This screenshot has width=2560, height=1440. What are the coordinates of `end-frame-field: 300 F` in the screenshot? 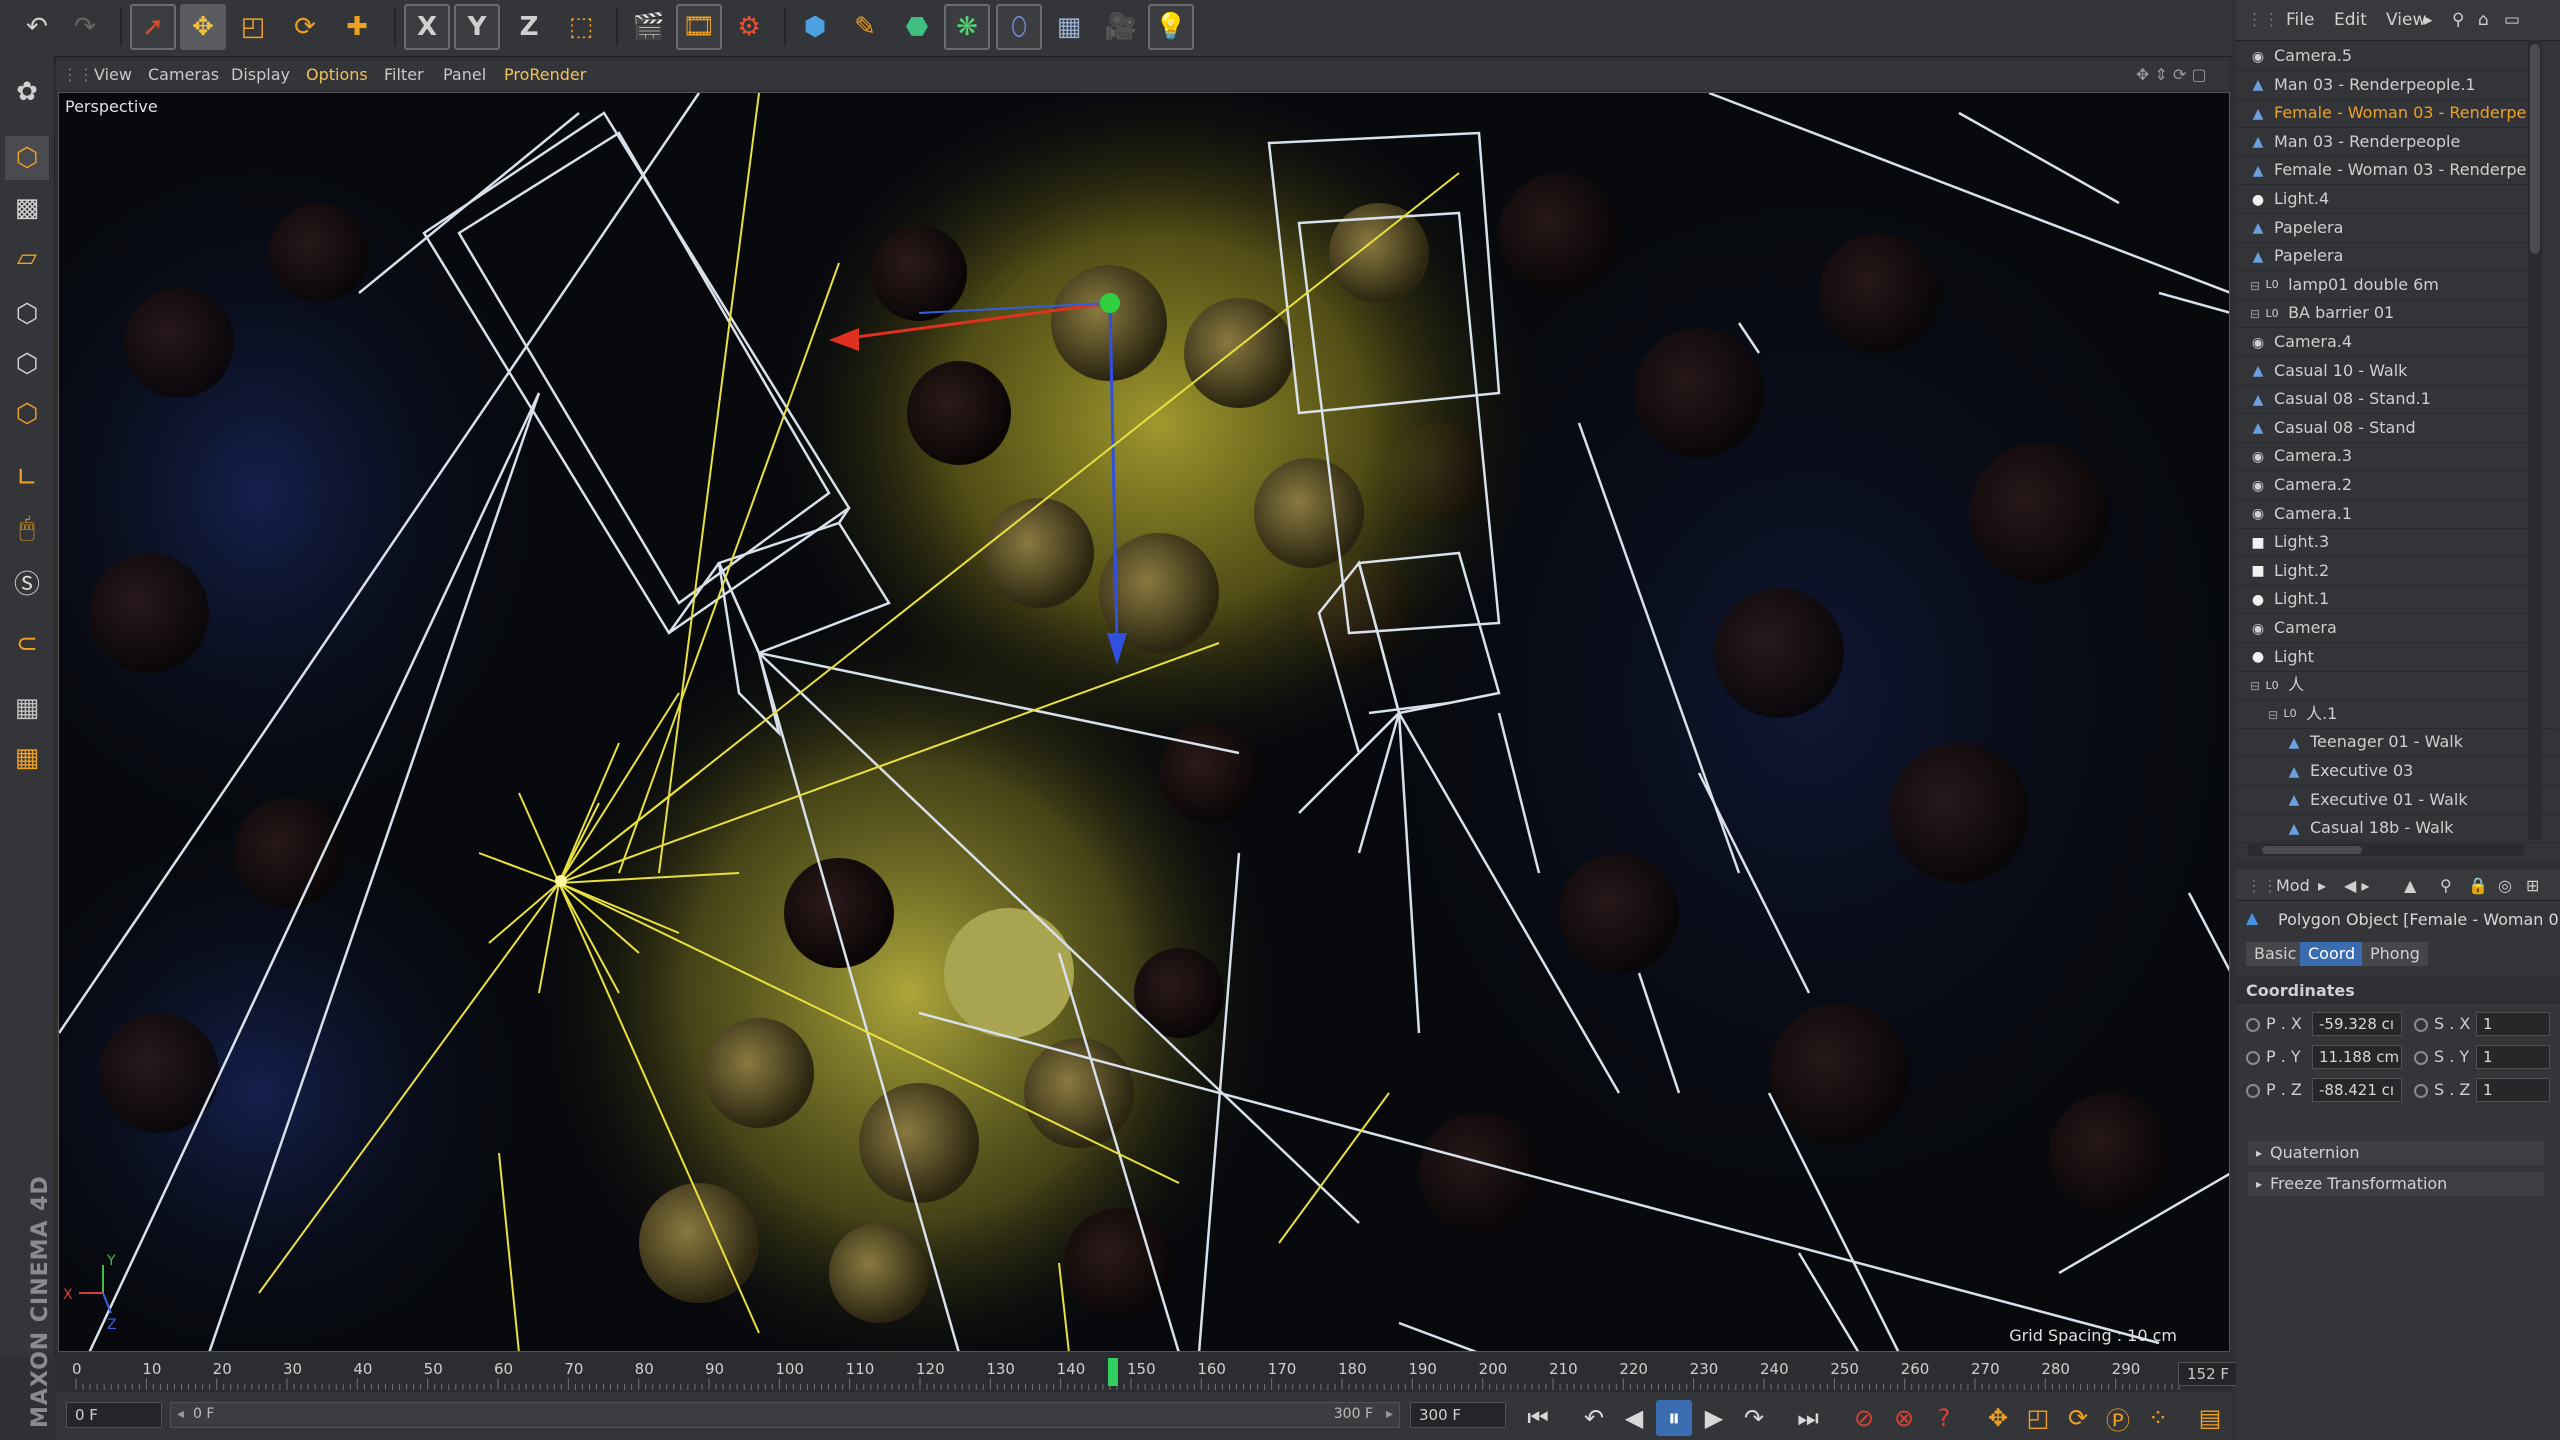 It's located at (1458, 1415).